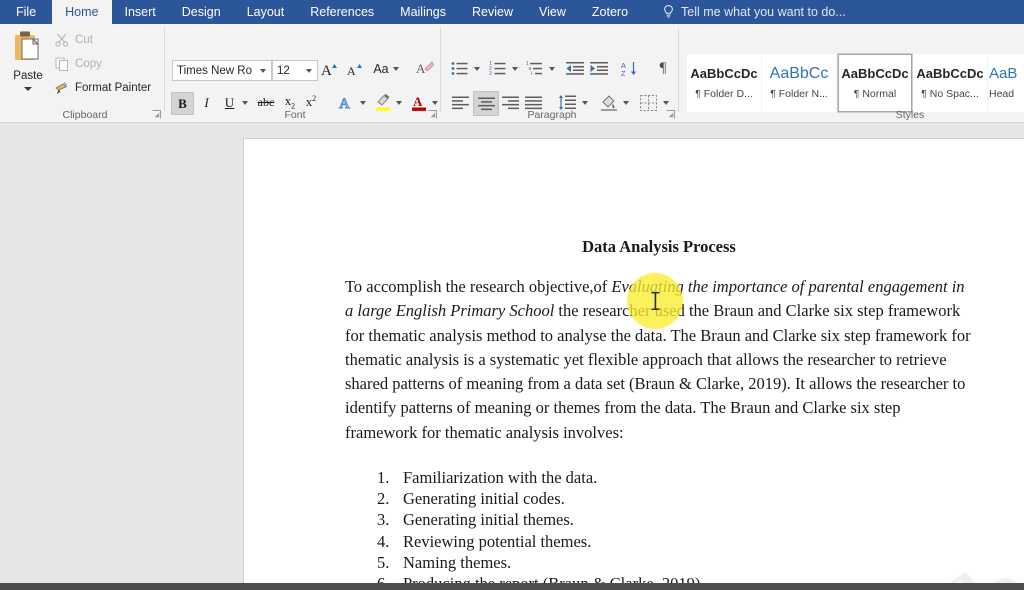  Describe the element at coordinates (500, 477) in the screenshot. I see `list-item-text: Familiarization with the data.` at that location.